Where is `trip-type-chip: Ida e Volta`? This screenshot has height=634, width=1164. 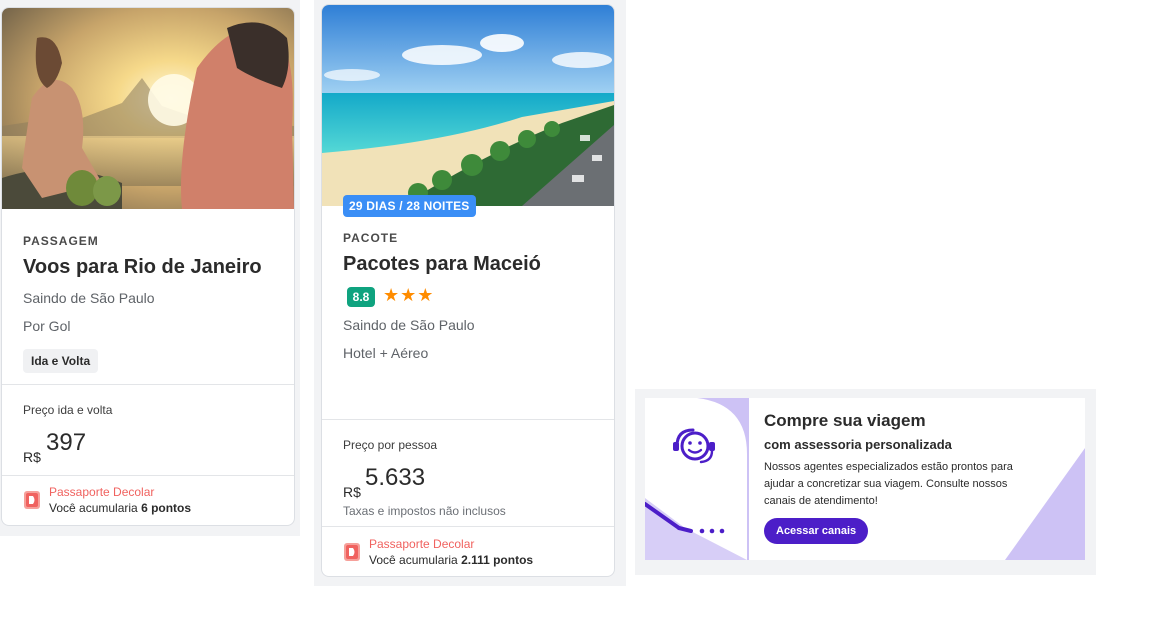
trip-type-chip: Ida e Volta is located at coordinates (61, 361).